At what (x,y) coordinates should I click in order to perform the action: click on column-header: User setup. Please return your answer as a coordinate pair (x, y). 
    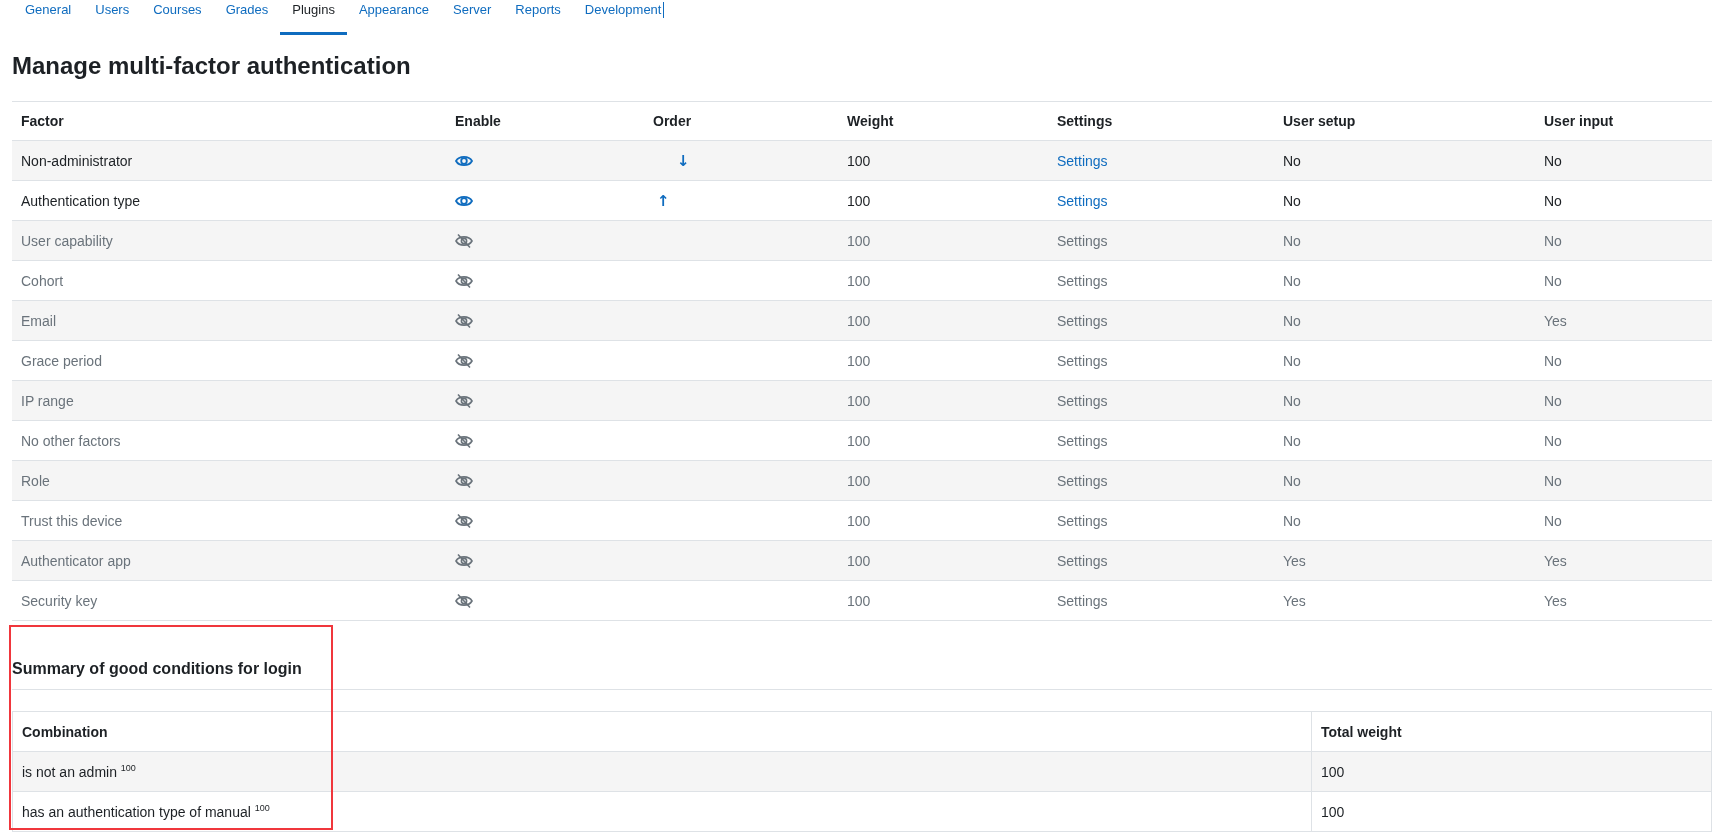
    Looking at the image, I should click on (1404, 121).